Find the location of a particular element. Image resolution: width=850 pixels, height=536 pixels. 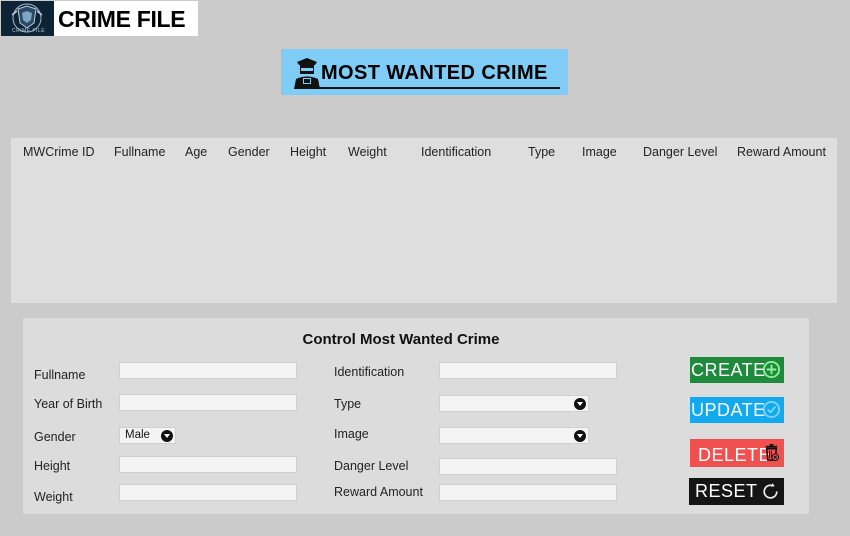

criminal-icon is located at coordinates (307, 73).